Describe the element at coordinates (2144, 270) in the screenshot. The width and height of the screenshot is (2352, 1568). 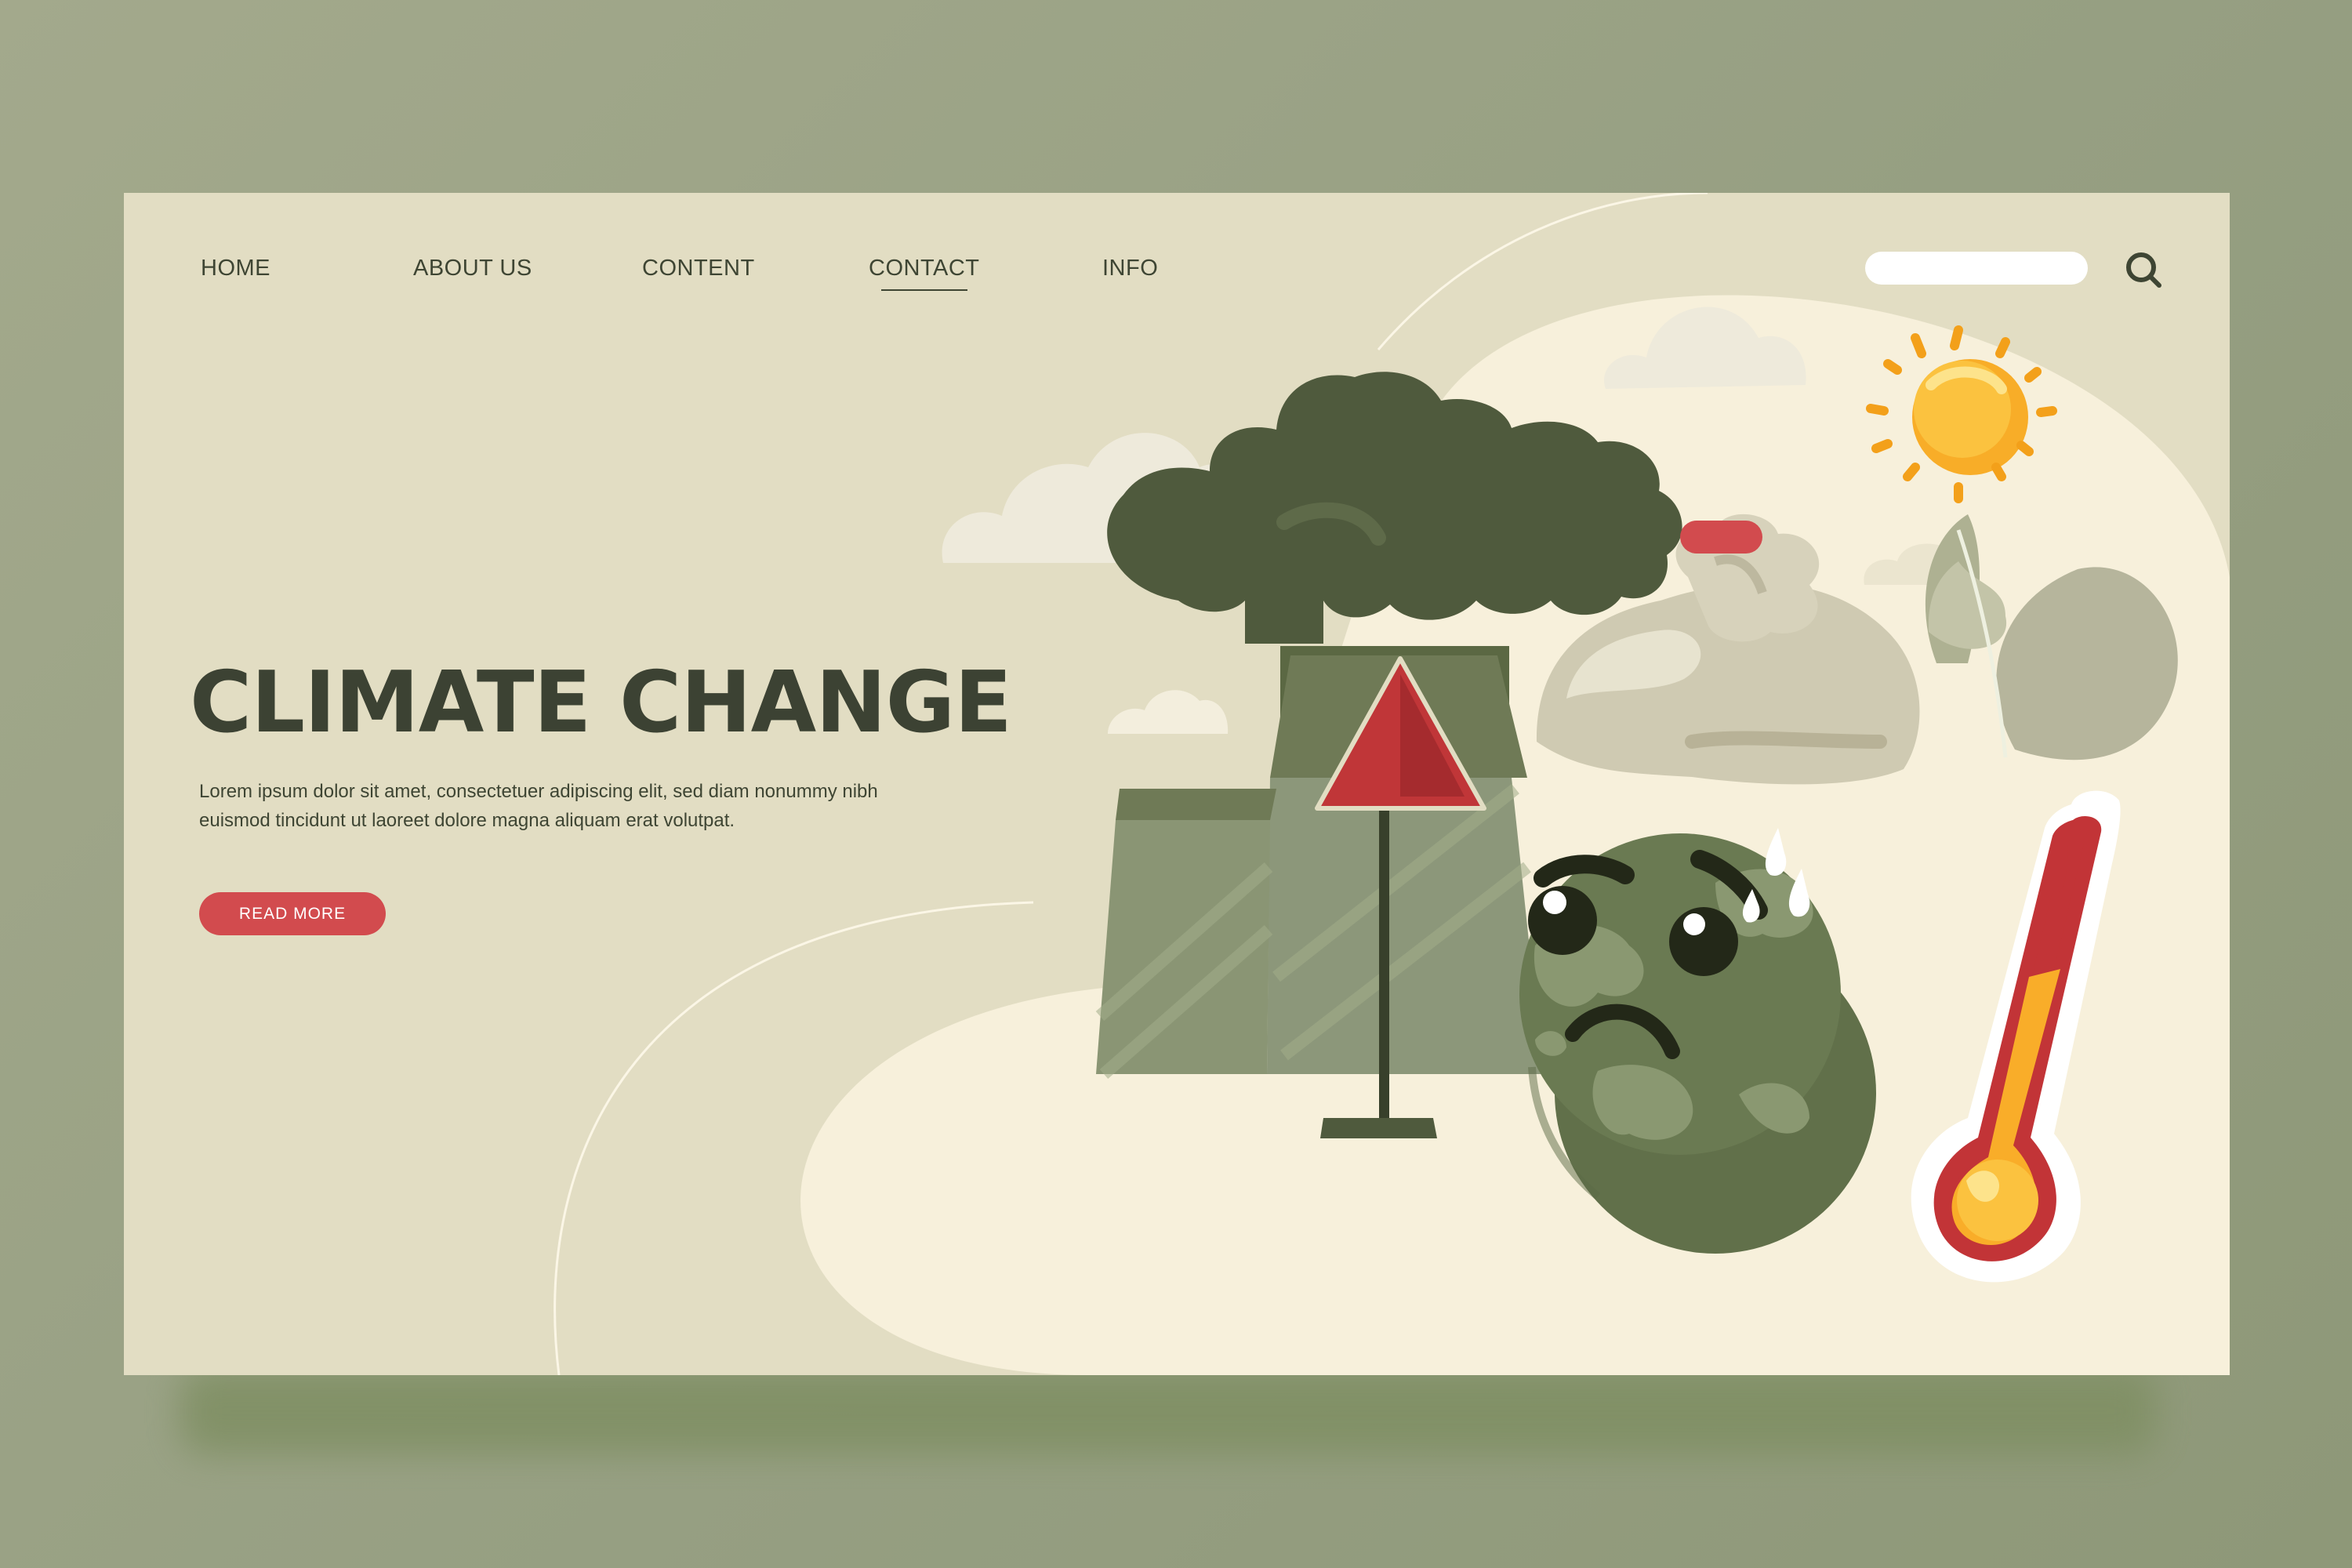
I see `search-icon` at that location.